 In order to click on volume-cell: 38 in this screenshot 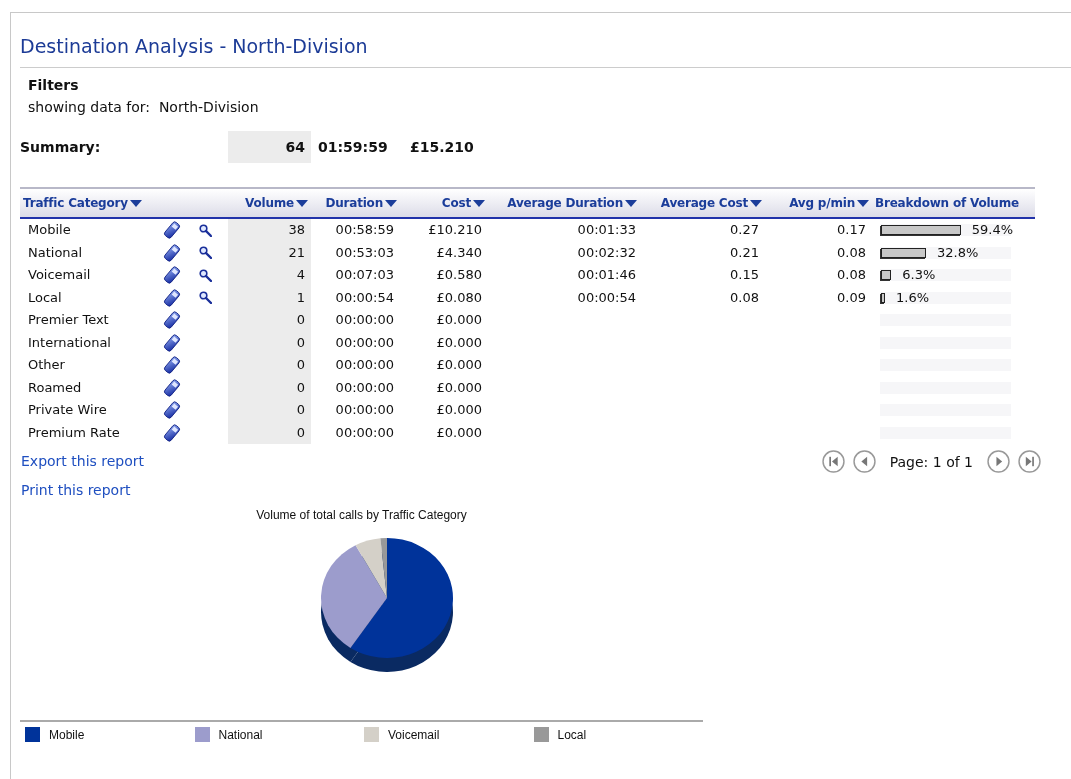, I will do `click(269, 230)`.